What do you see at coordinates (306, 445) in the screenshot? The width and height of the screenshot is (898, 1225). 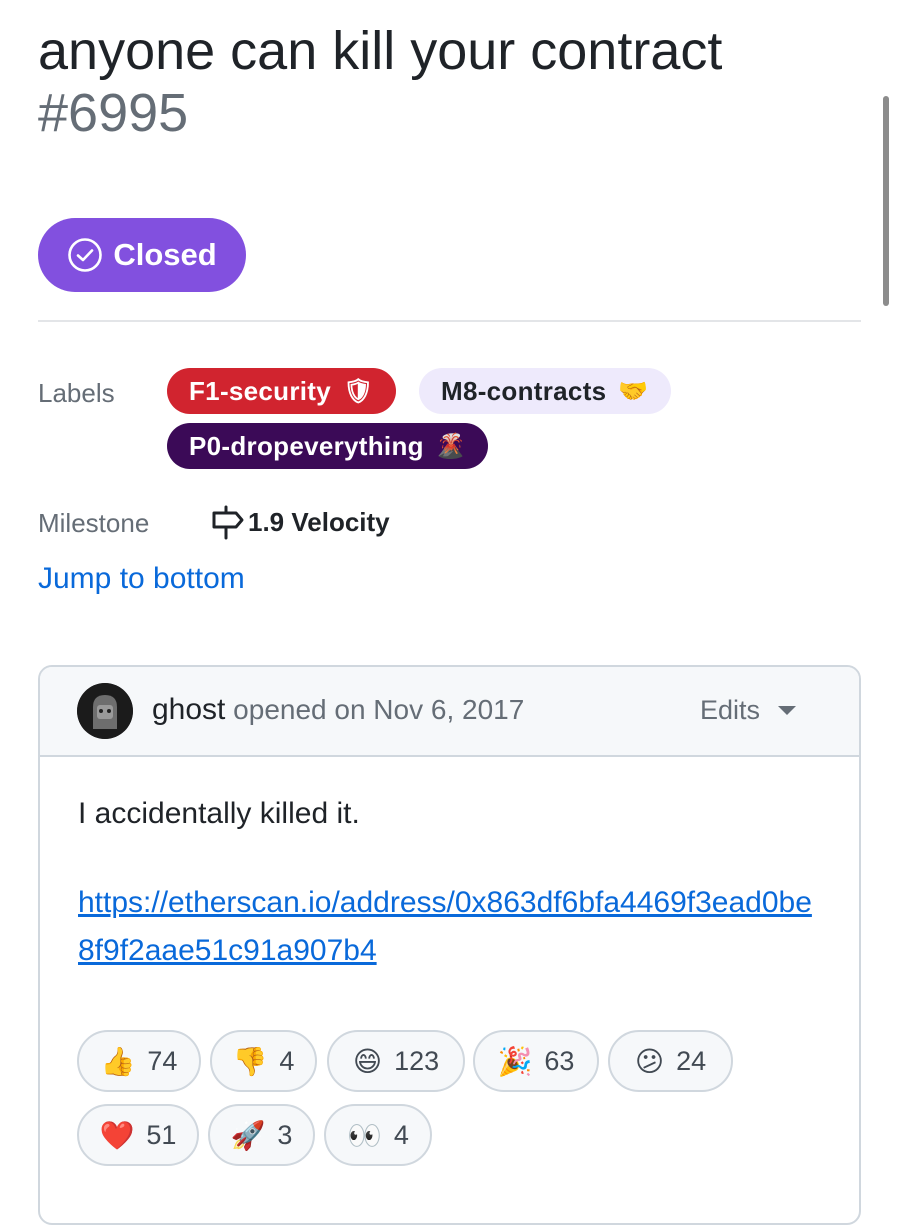 I see `label-text: P0-dropeverything` at bounding box center [306, 445].